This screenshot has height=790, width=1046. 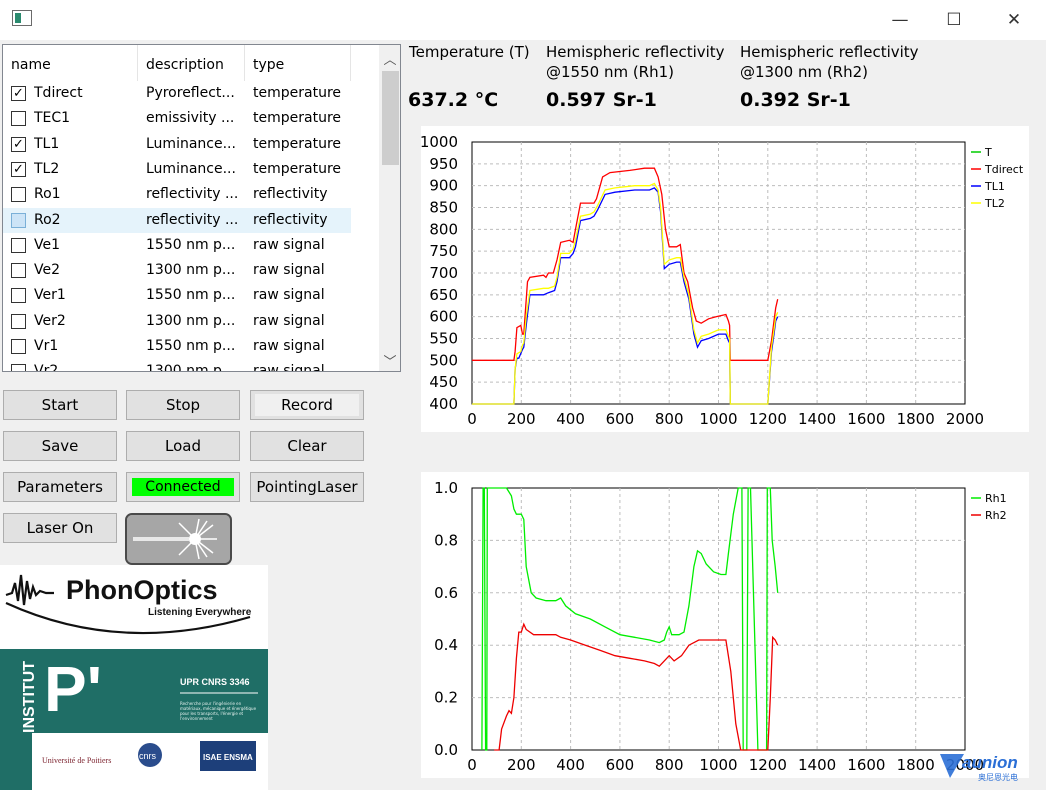 What do you see at coordinates (472, 765) in the screenshot?
I see `x-tick-label: 0` at bounding box center [472, 765].